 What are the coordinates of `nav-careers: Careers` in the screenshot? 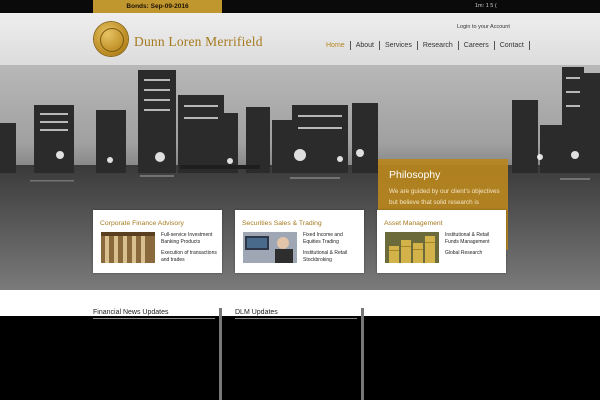 It's located at (477, 45).